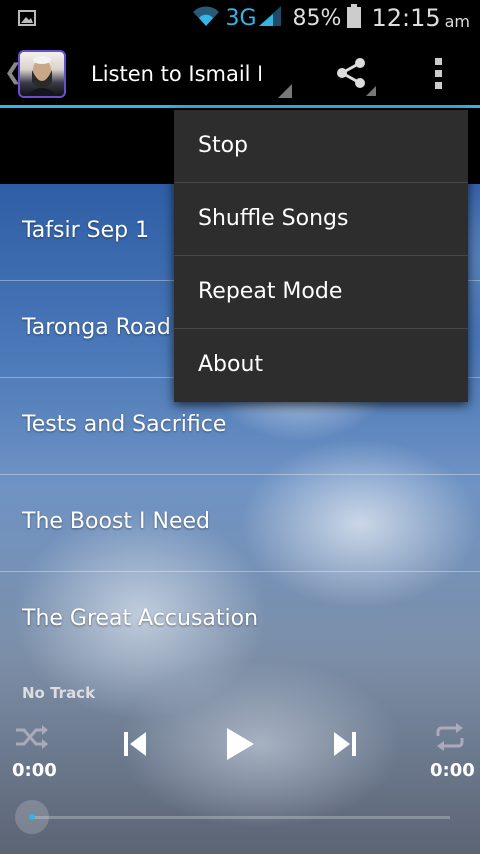 The width and height of the screenshot is (480, 854). Describe the element at coordinates (438, 75) in the screenshot. I see `overflow-menu-icon` at that location.